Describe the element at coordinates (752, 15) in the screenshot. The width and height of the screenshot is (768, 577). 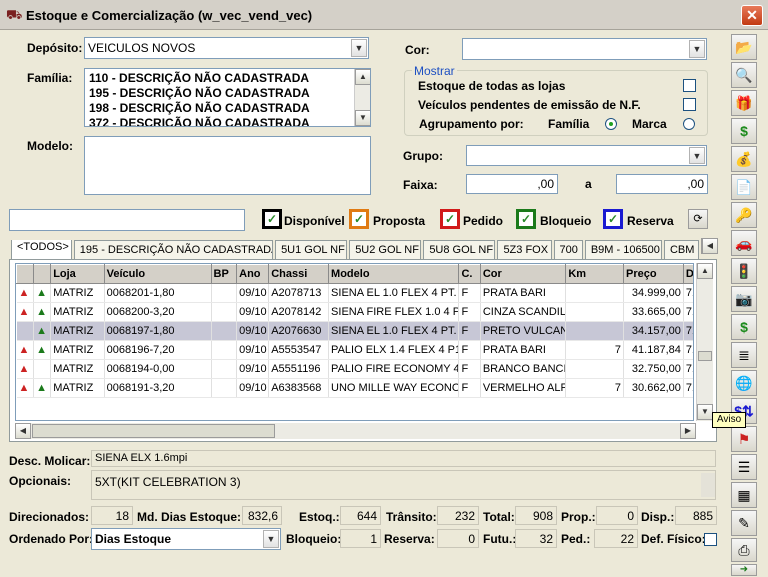
I see `close-button: ✕` at that location.